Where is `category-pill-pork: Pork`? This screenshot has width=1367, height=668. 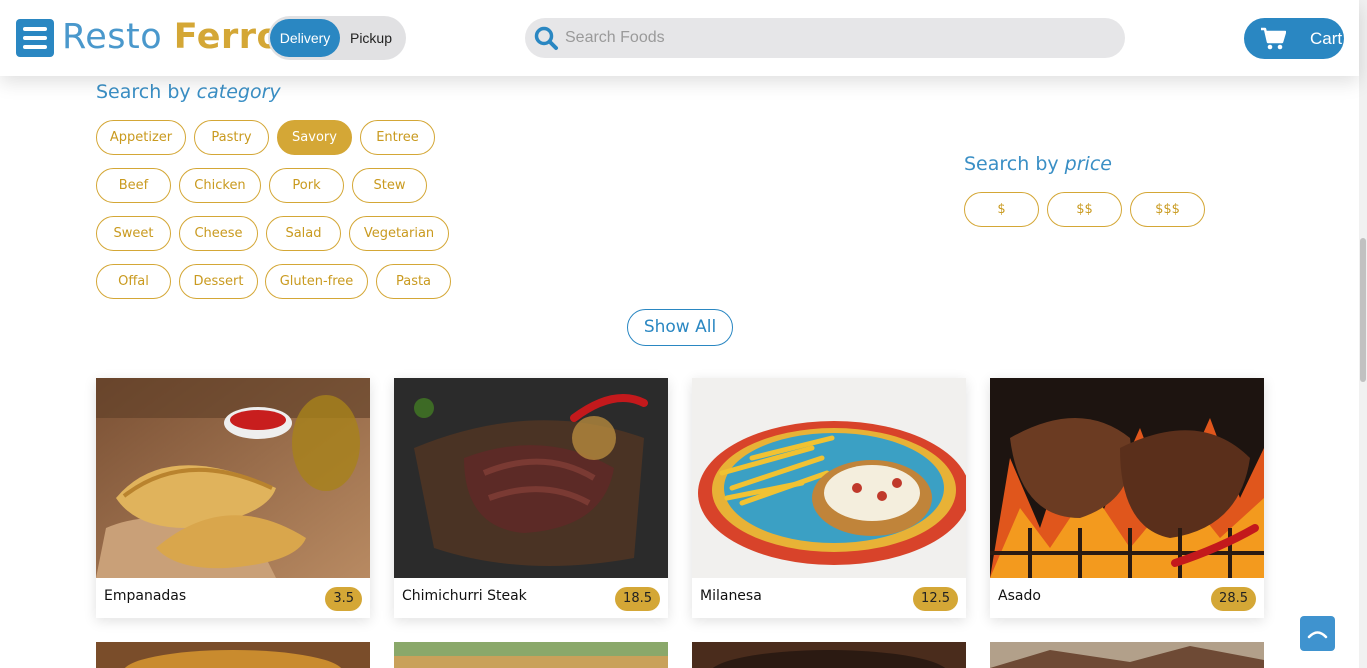 category-pill-pork: Pork is located at coordinates (306, 185).